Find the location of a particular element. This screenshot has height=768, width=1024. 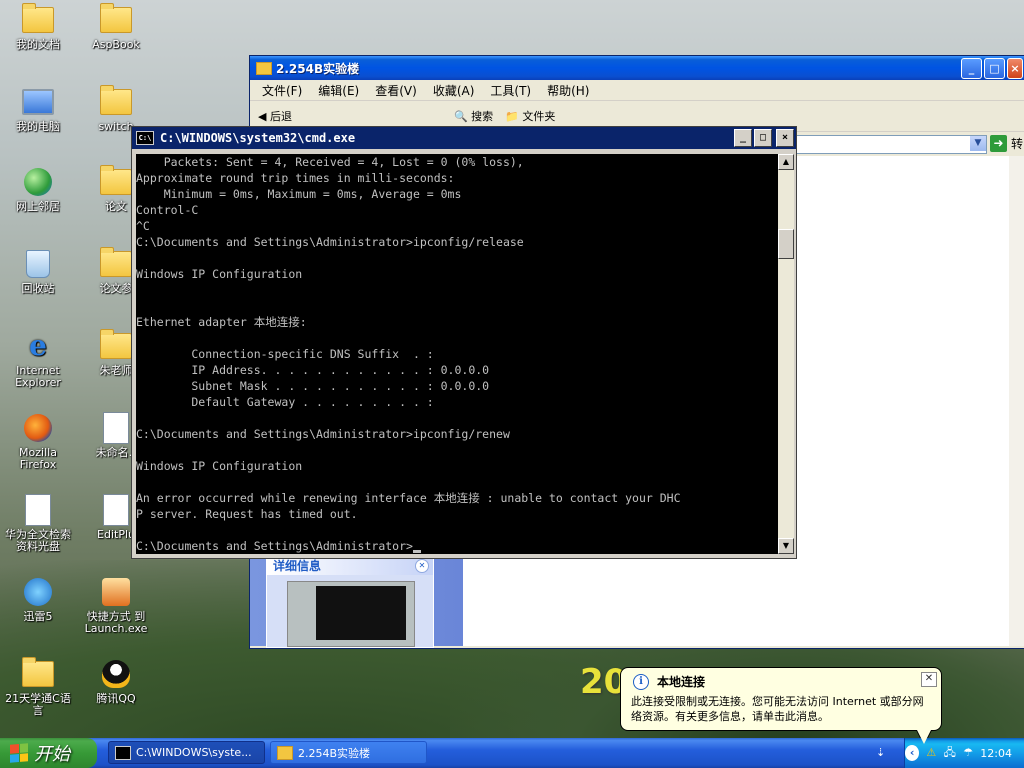

document-icon is located at coordinates (116, 428).